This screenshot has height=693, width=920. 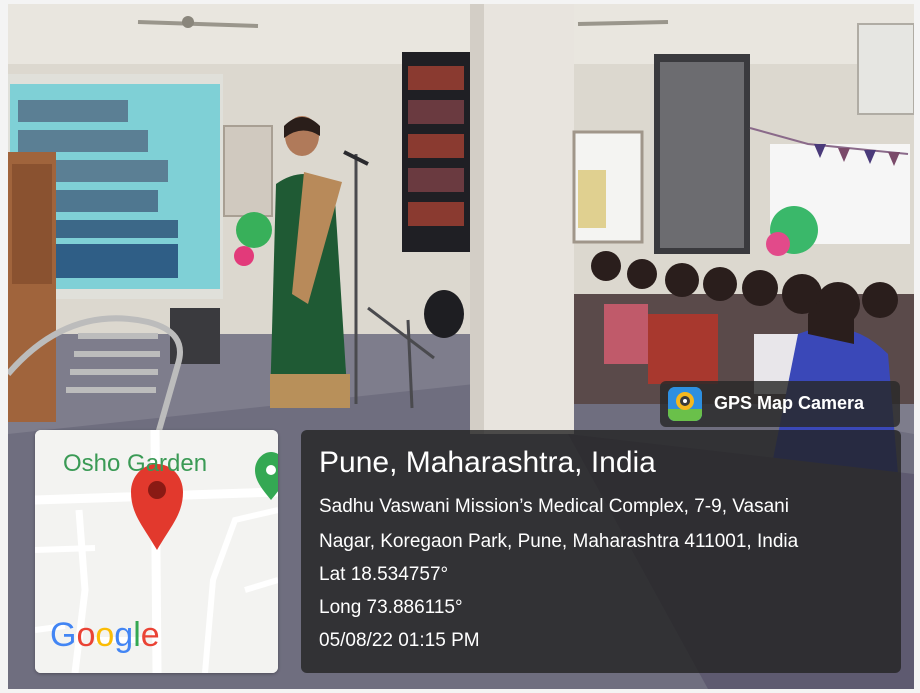 I want to click on gps-map-camera-label: GPS Map Camera, so click(x=789, y=403).